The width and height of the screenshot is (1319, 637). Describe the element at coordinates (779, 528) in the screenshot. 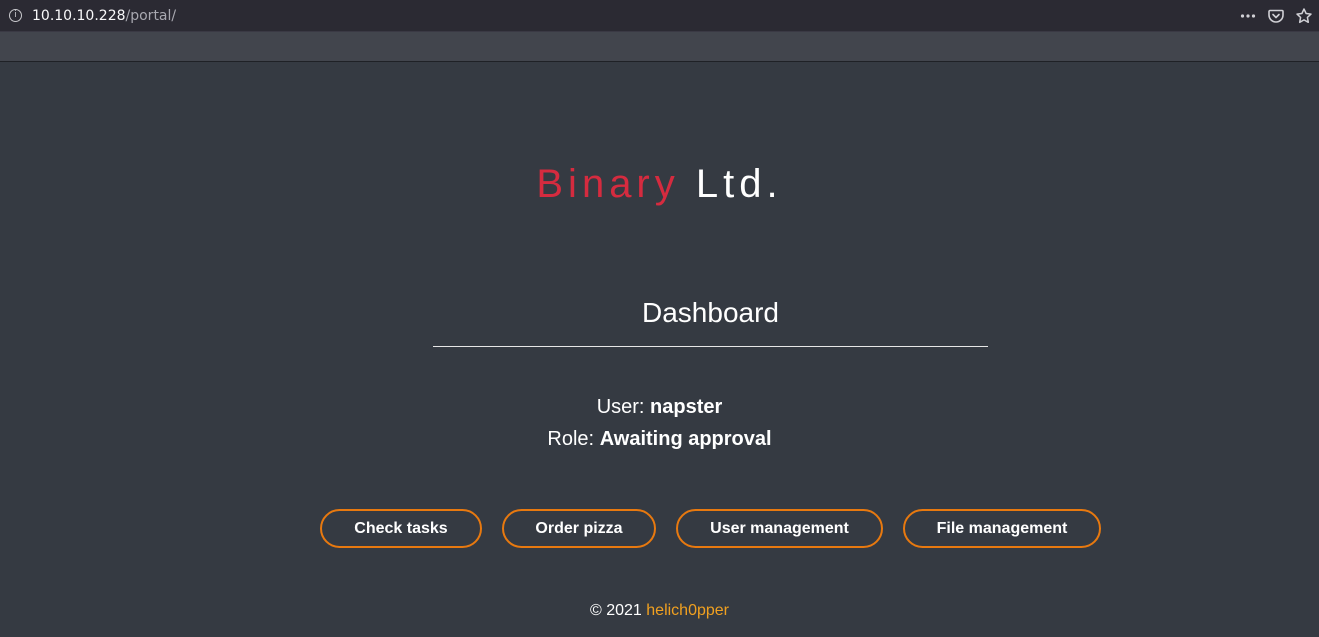

I see `user-management-button: User management` at that location.